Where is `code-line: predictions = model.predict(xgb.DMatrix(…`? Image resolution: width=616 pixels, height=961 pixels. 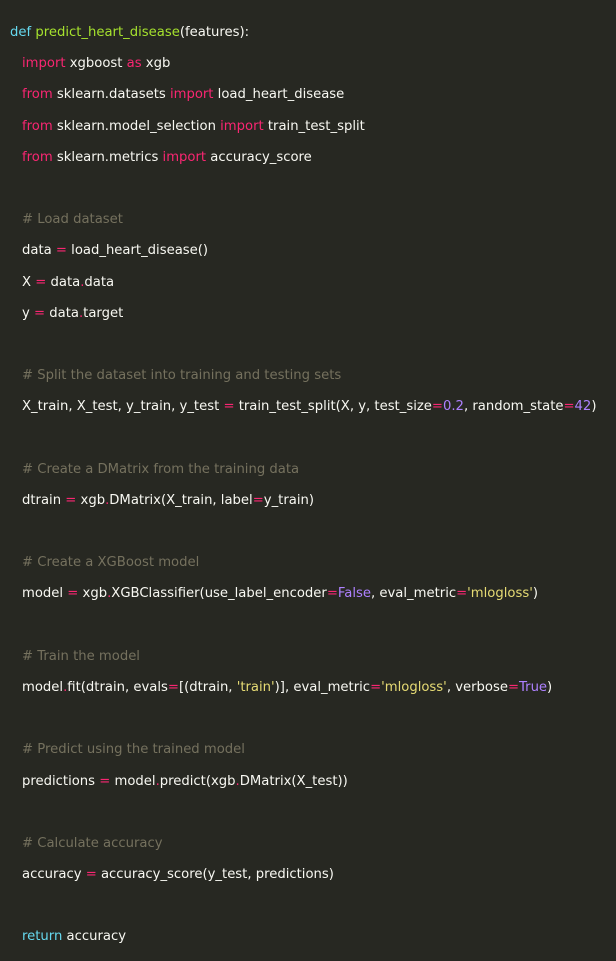 code-line: predictions = model.predict(xgb.DMatrix(… is located at coordinates (313, 782).